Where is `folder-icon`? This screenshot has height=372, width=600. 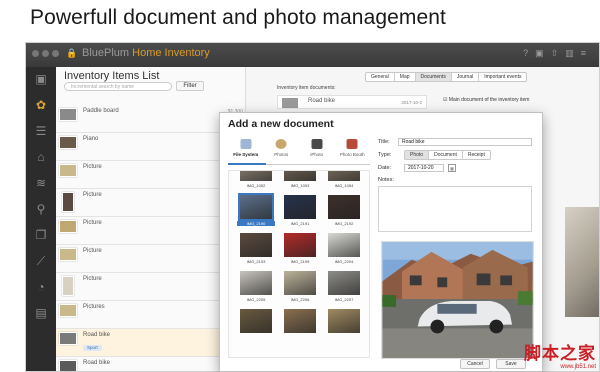 folder-icon is located at coordinates (246, 144).